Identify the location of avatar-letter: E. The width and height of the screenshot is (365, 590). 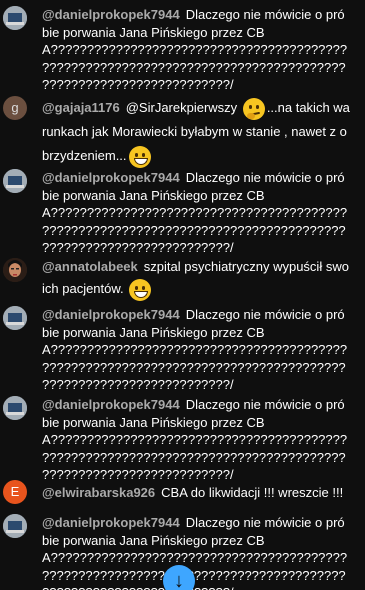
(15, 491).